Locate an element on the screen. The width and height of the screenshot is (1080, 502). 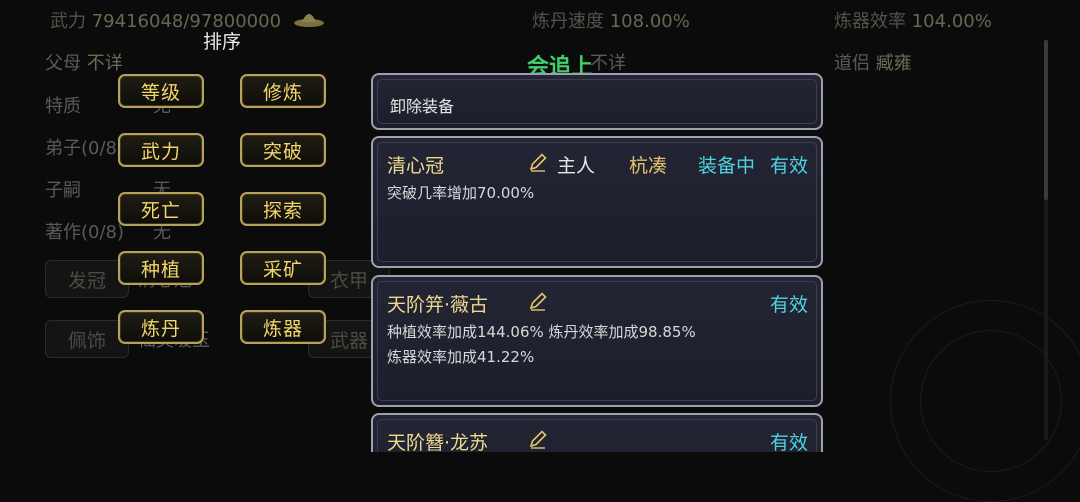
item-list-clip: 天阶簪·龙苏 有效 is located at coordinates (597, 432).